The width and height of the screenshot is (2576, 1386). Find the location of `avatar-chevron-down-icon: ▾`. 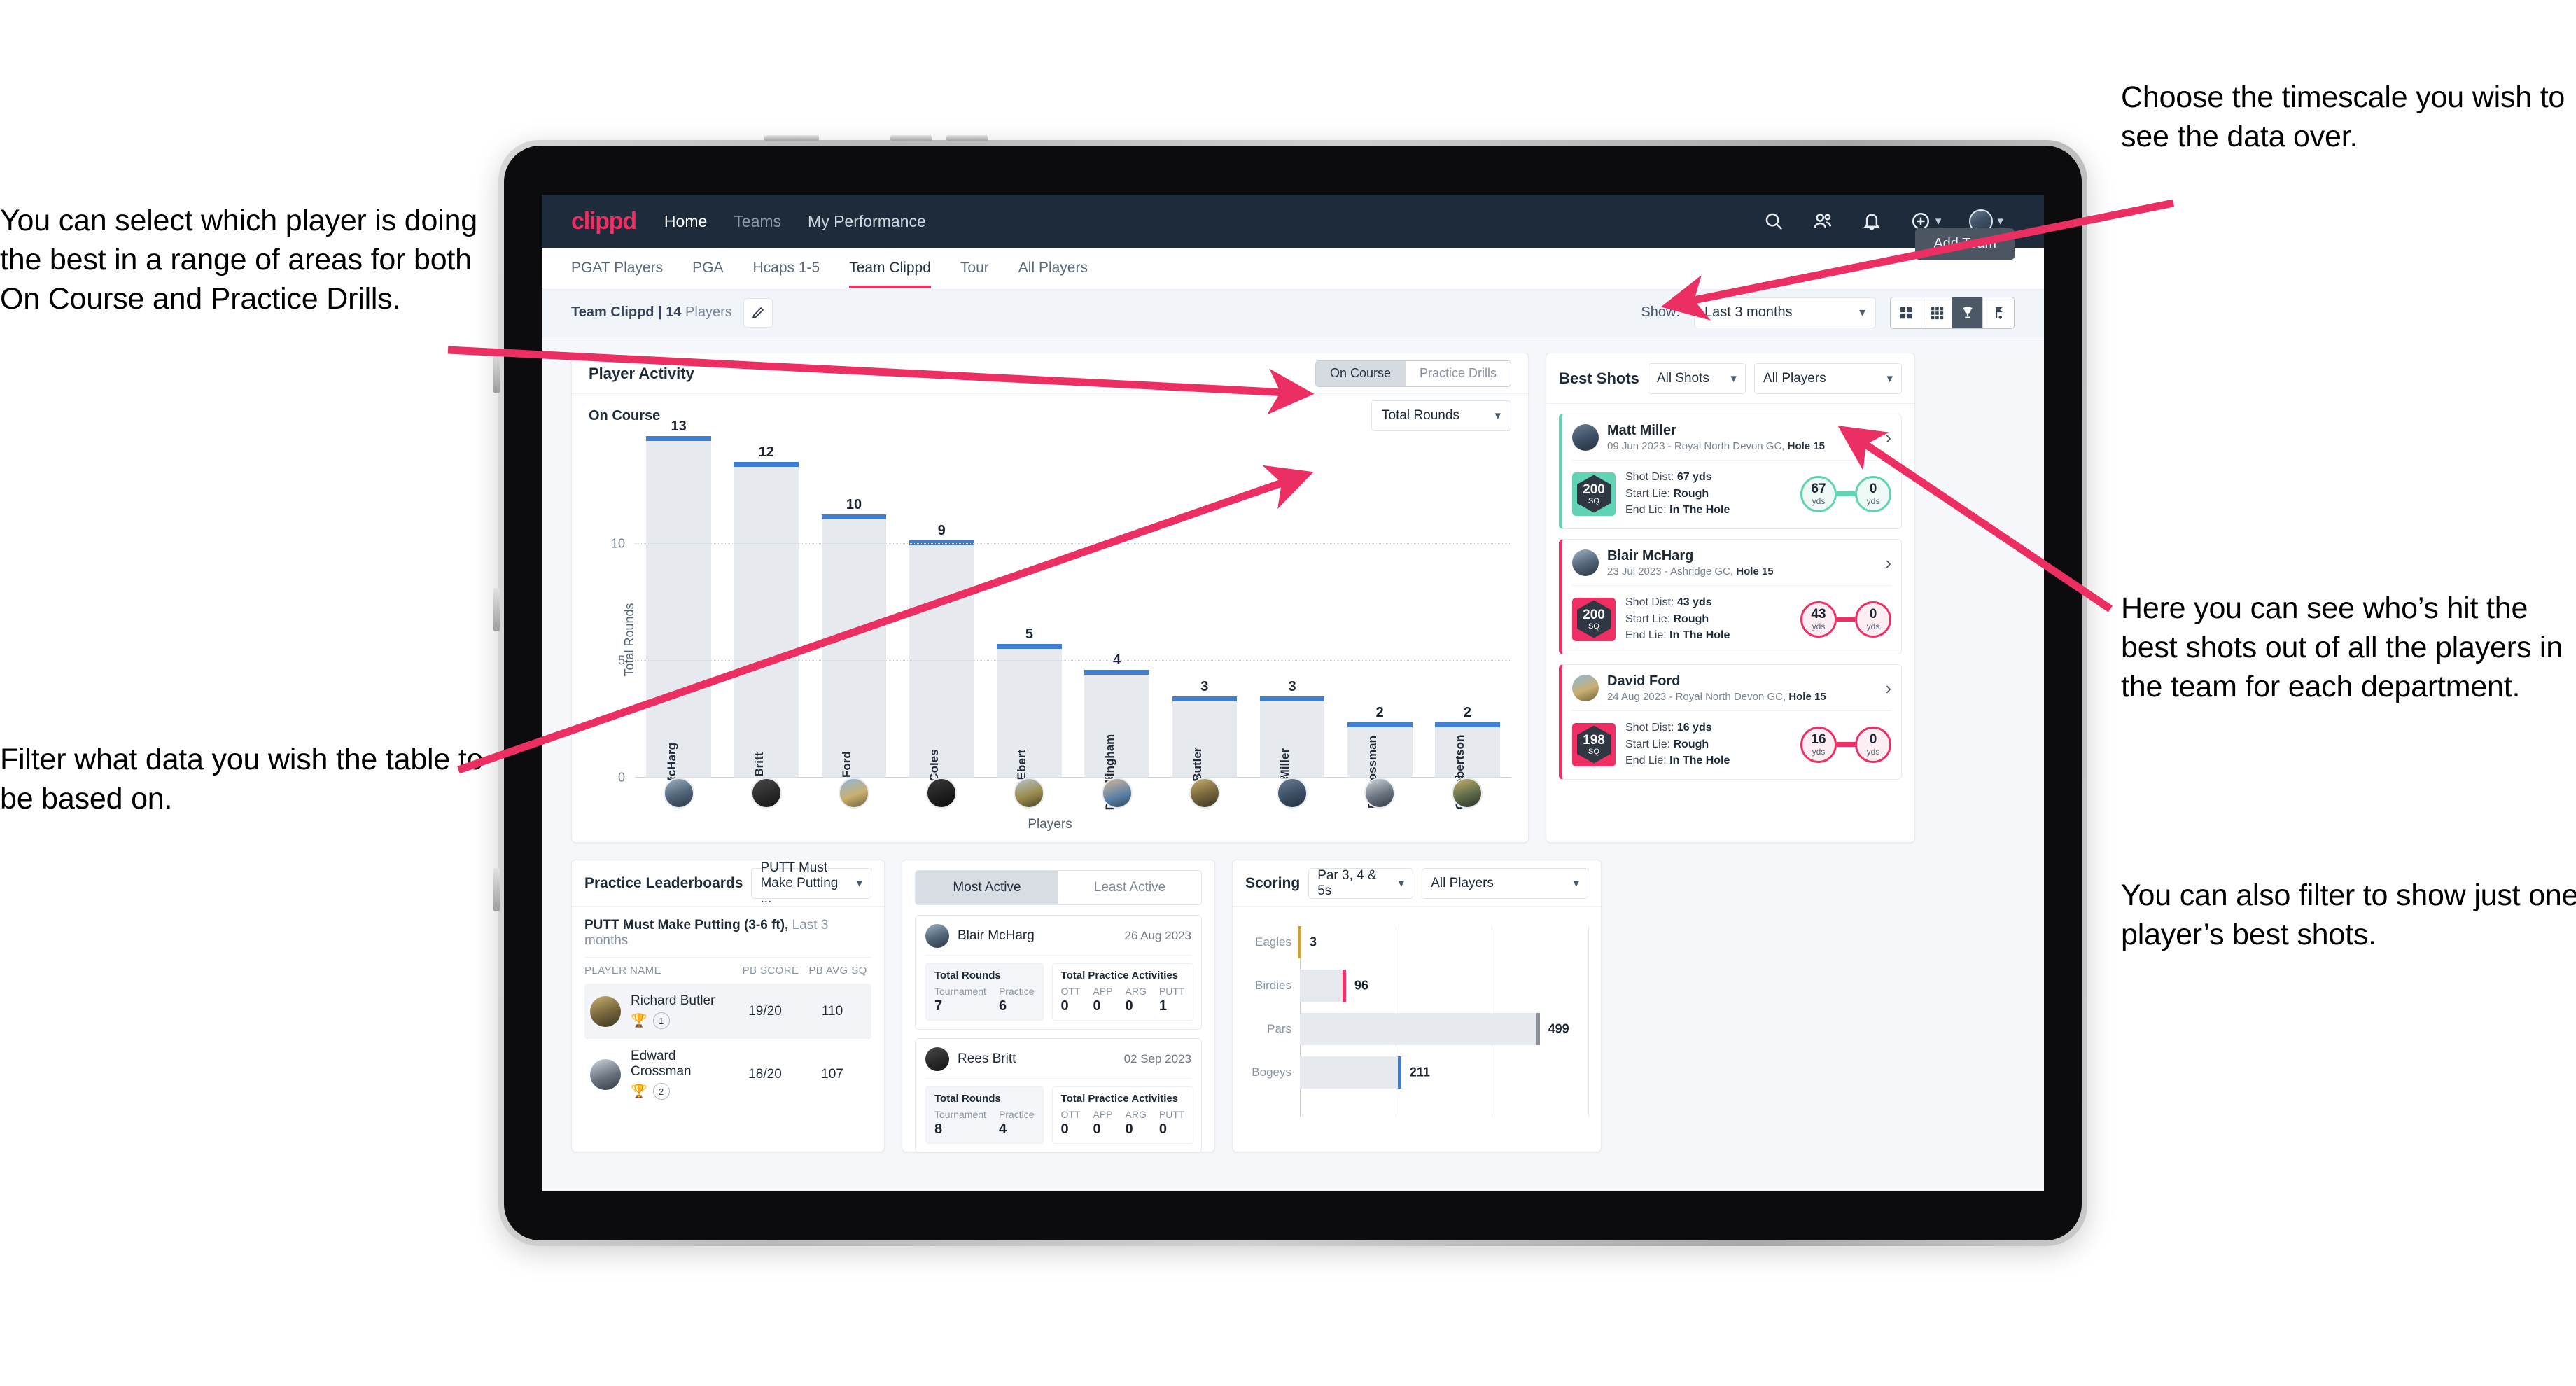

avatar-chevron-down-icon: ▾ is located at coordinates (2000, 221).